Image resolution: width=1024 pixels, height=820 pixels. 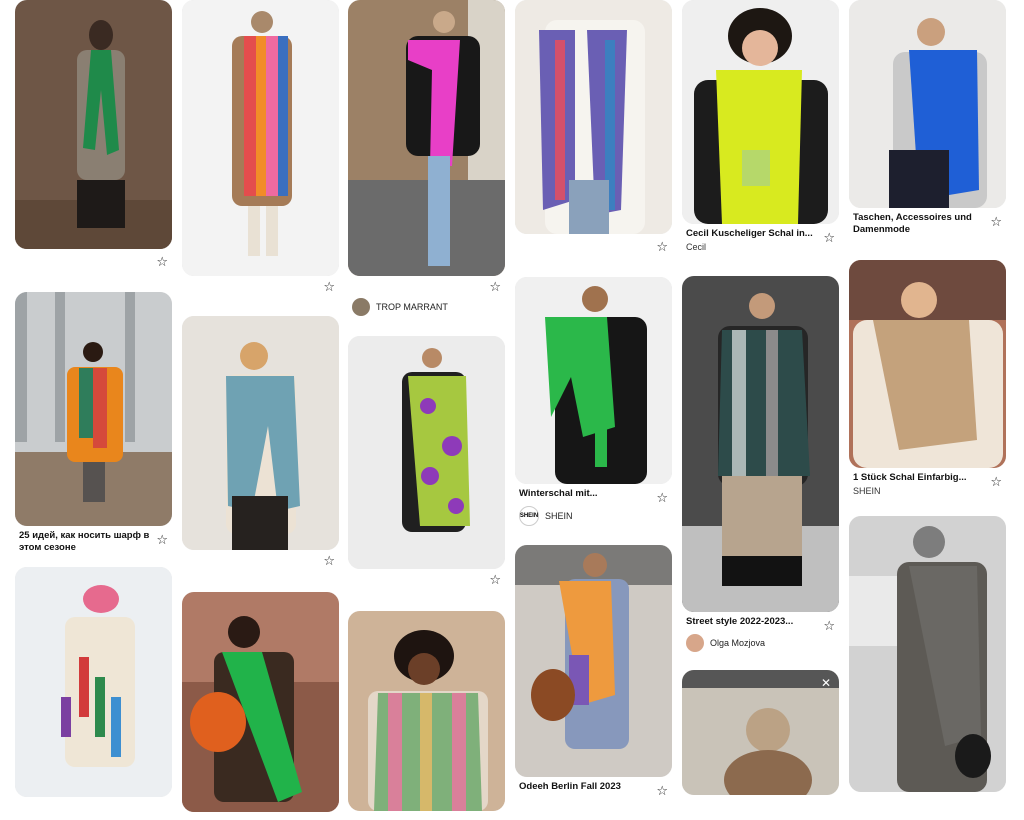 I want to click on creator-avatar: SHEIN, so click(x=529, y=516).